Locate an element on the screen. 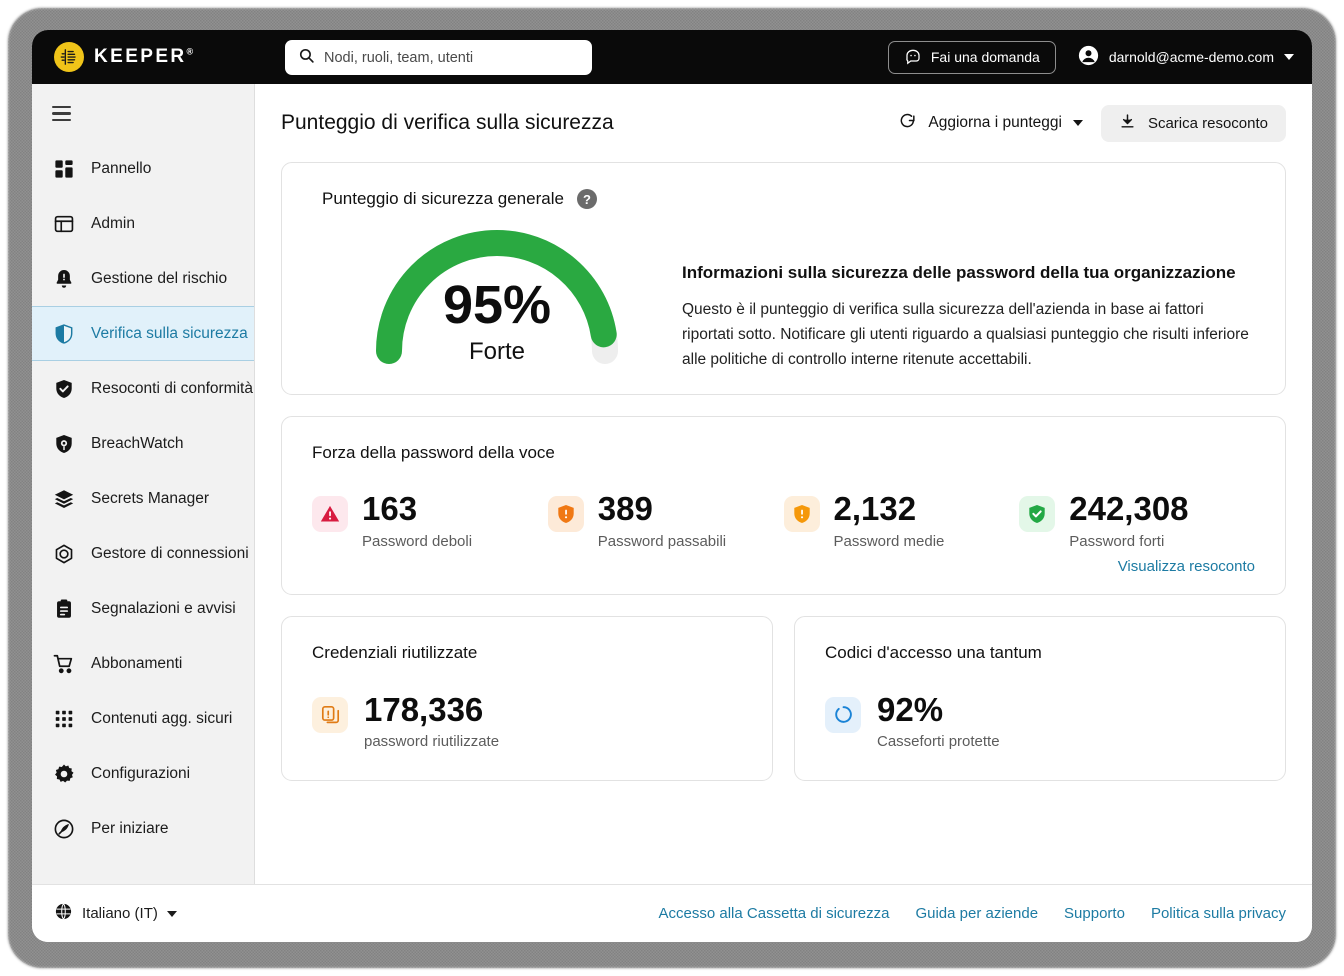  language-label: Italiano (IT) is located at coordinates (120, 913).